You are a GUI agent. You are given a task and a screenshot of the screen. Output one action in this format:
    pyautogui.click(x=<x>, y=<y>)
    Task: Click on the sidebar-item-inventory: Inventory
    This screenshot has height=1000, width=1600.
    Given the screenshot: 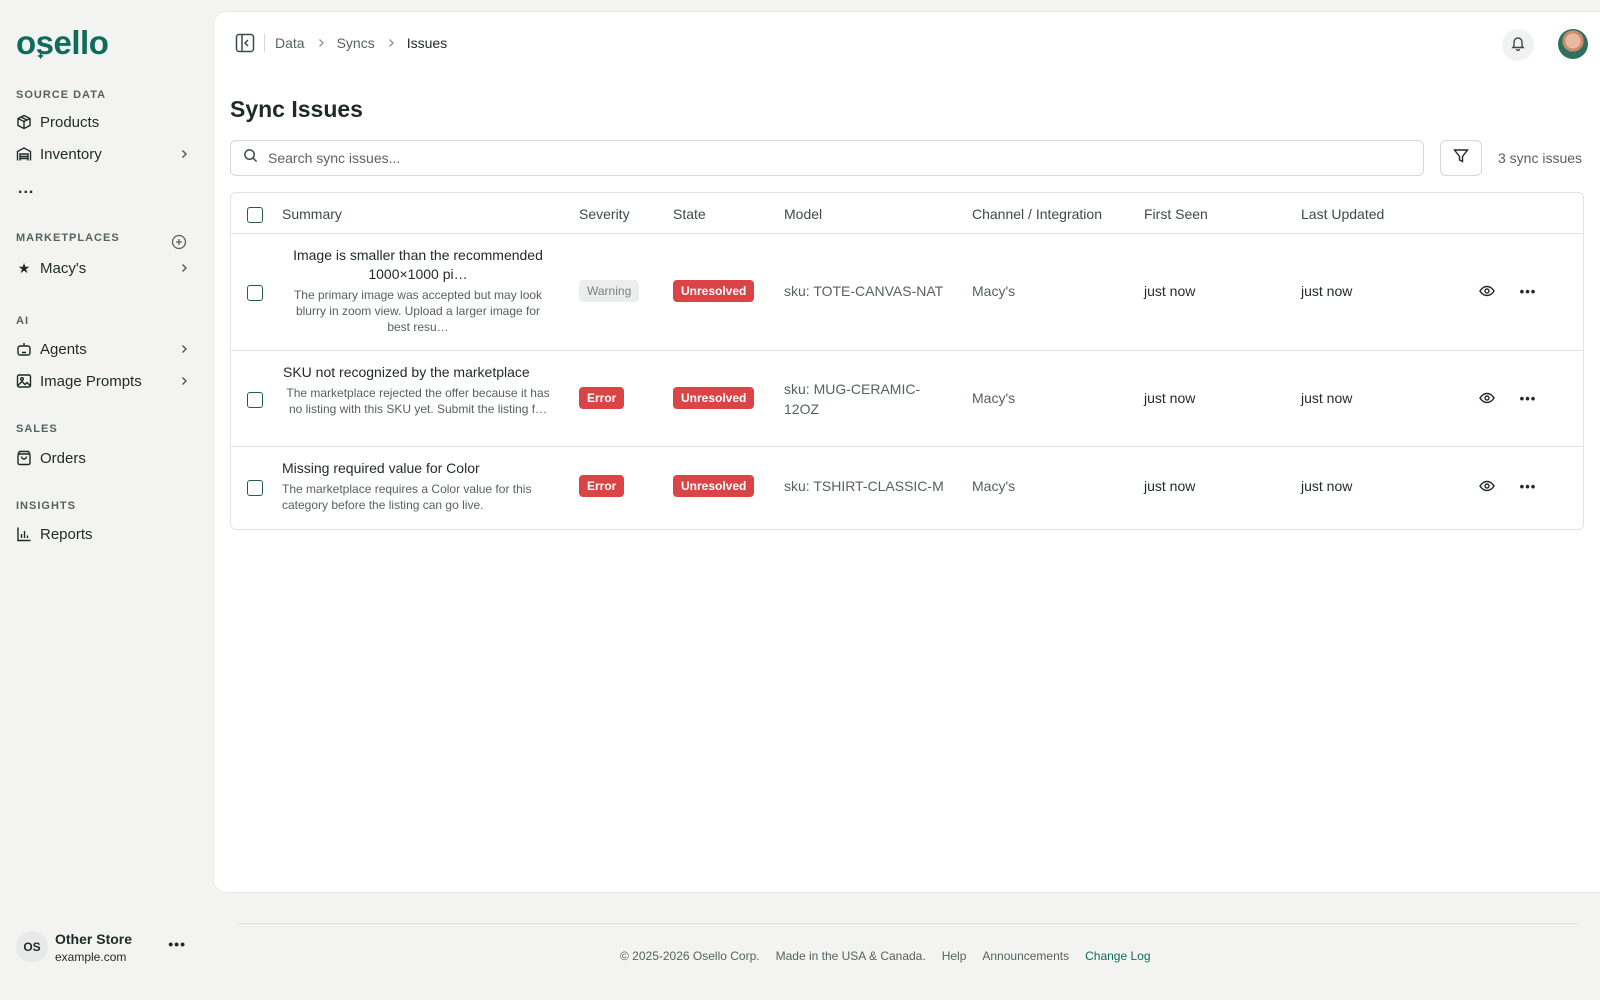 What is the action you would take?
    pyautogui.click(x=103, y=154)
    